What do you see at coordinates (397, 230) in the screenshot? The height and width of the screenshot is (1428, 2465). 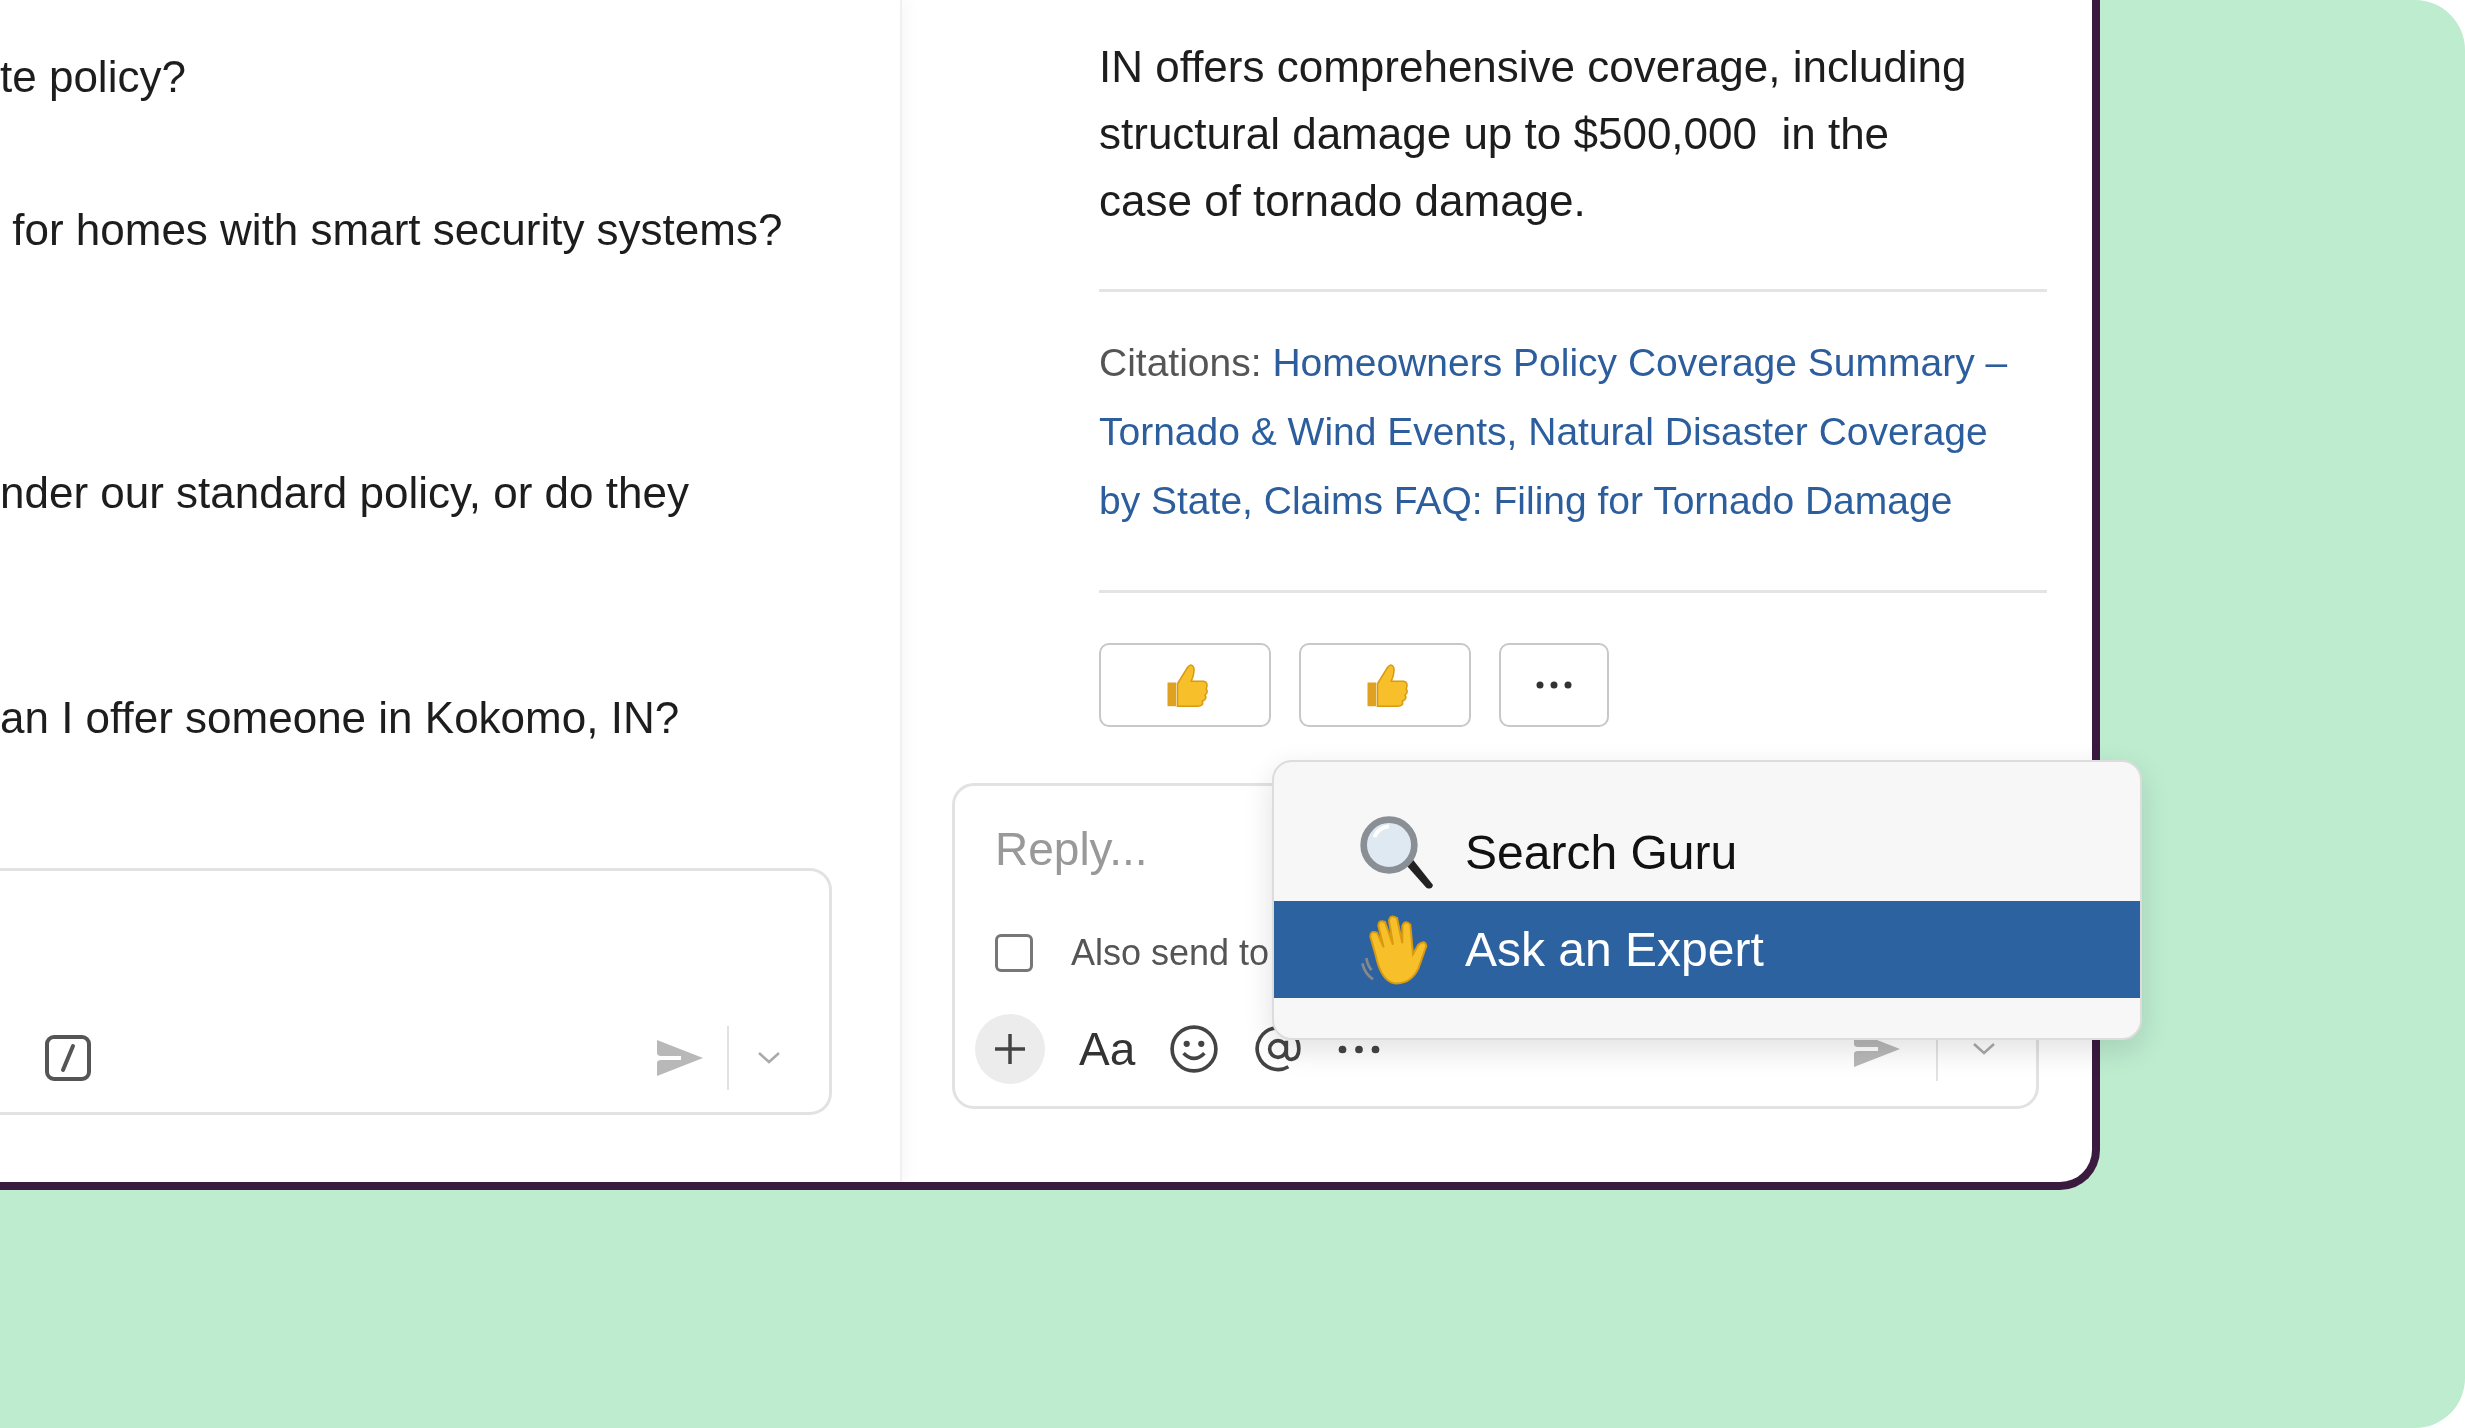 I see `message-text: for homes with smart security systems?` at bounding box center [397, 230].